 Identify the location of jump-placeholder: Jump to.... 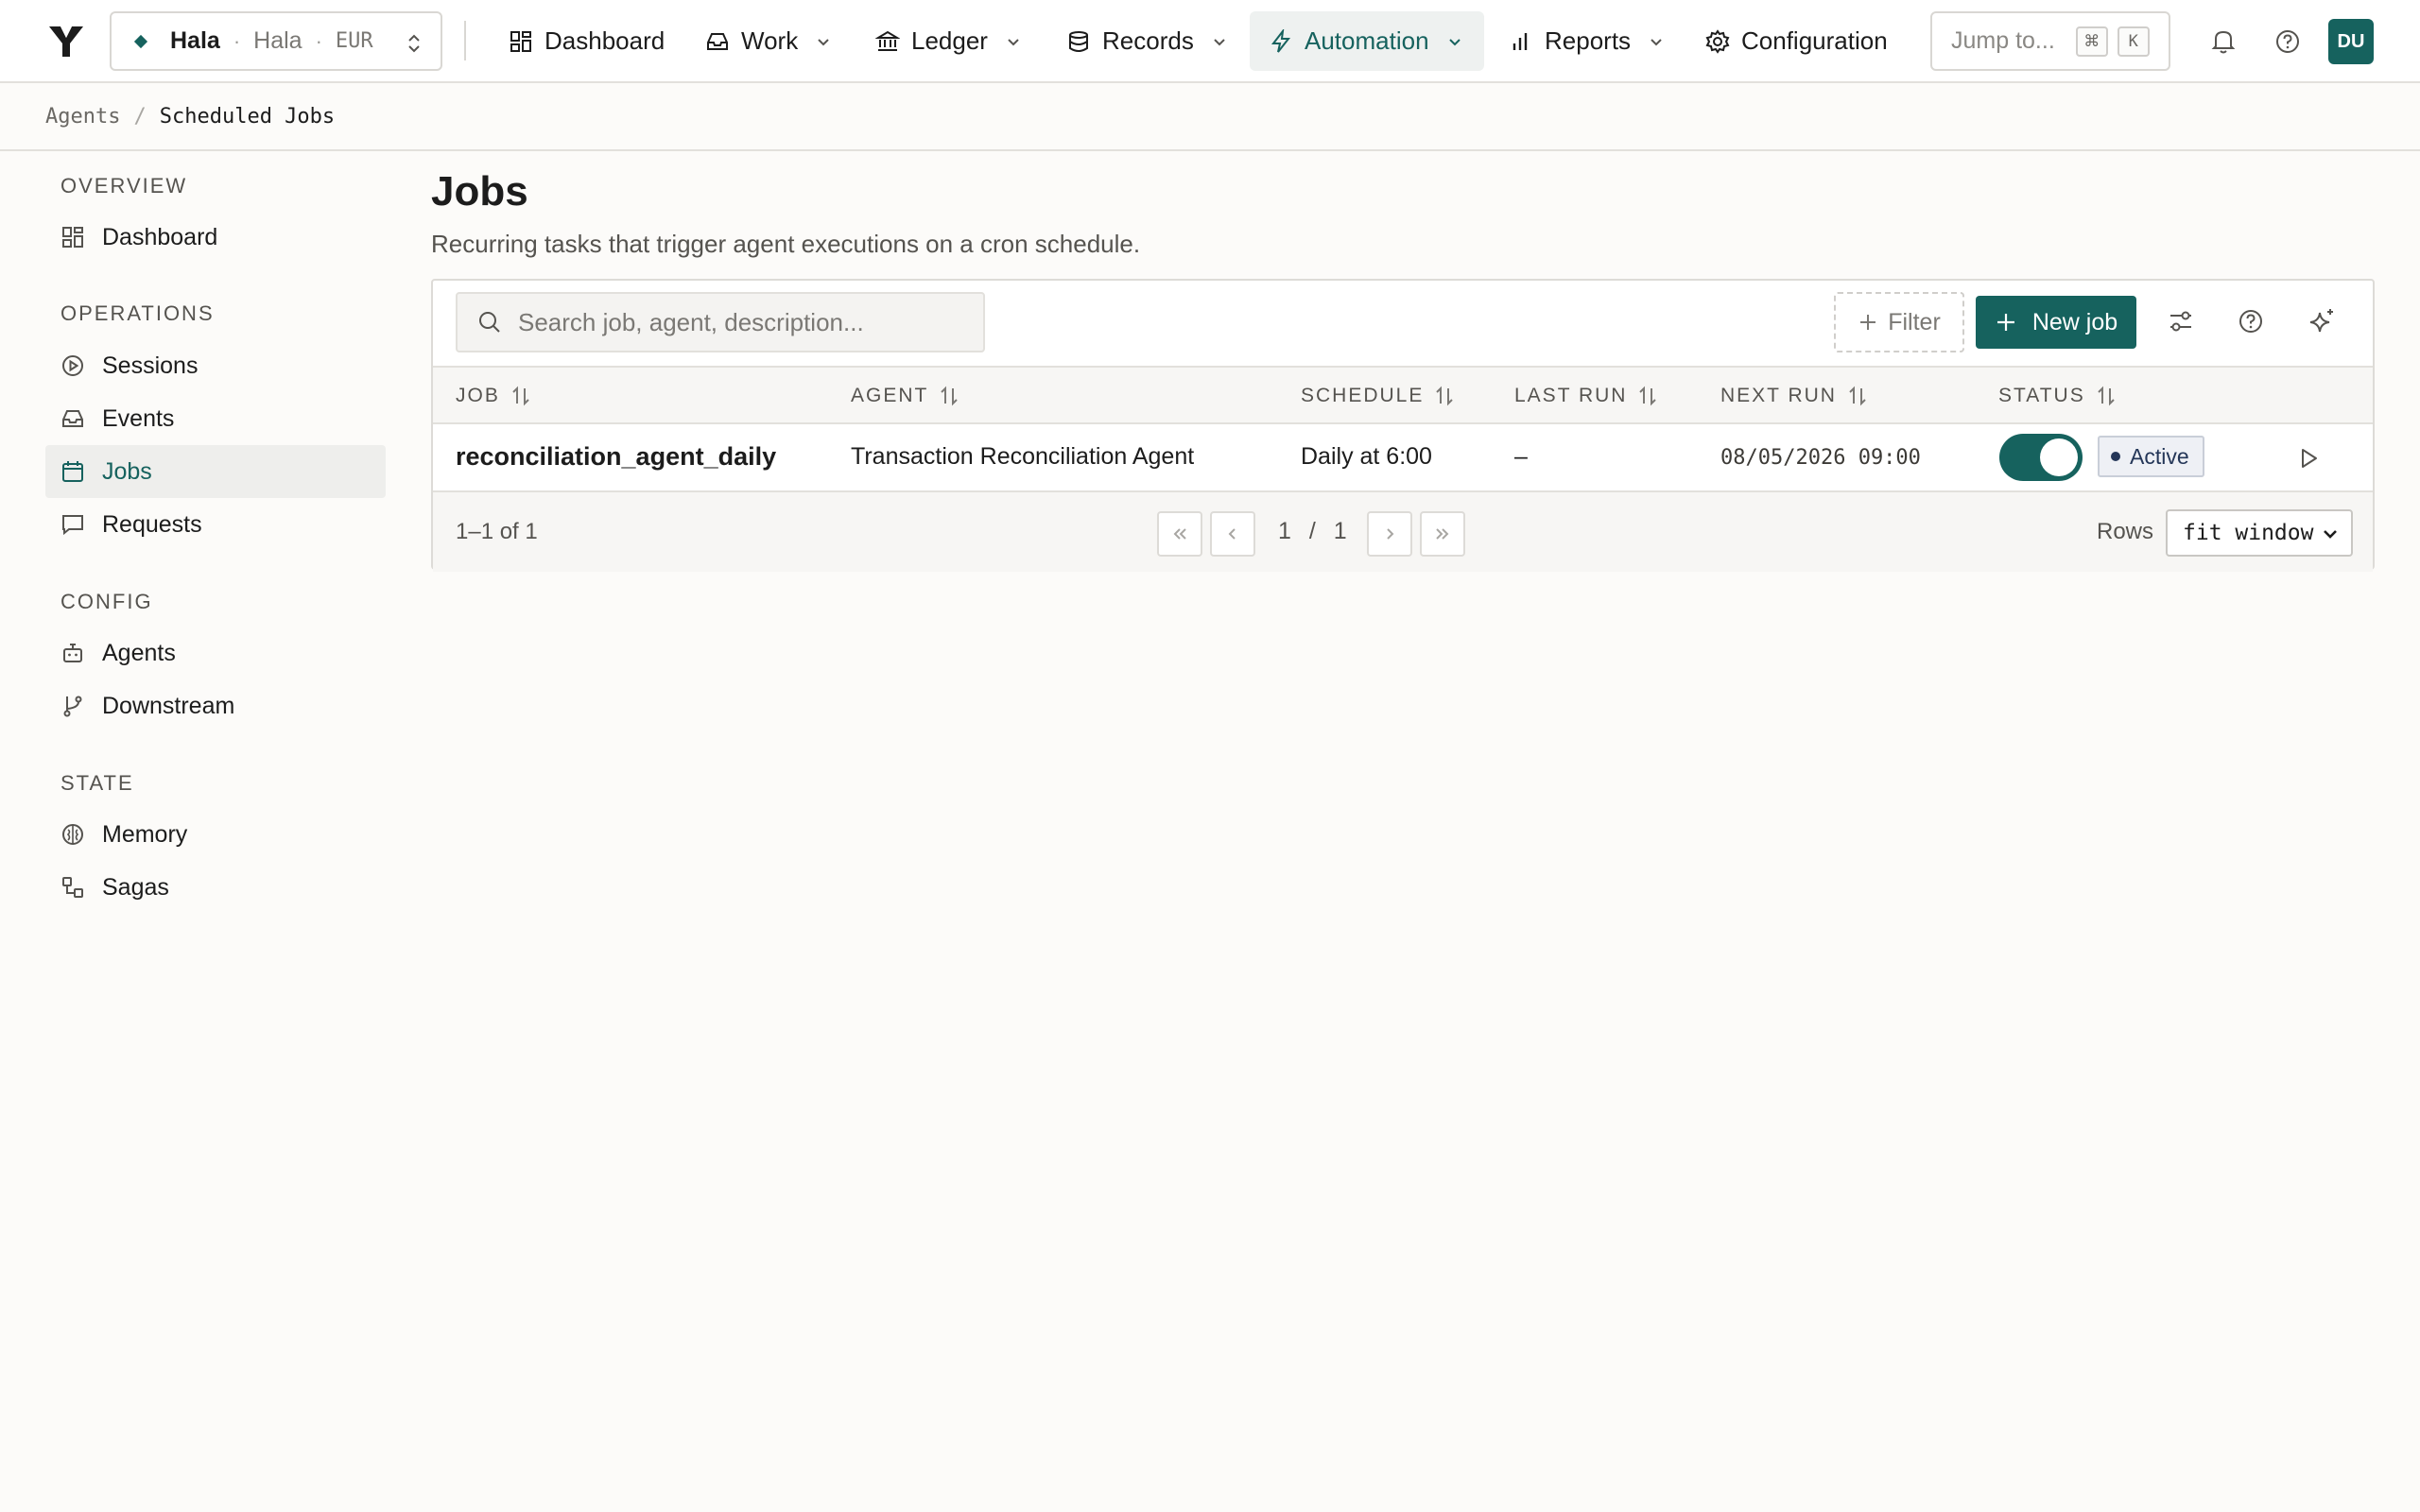
(2003, 40).